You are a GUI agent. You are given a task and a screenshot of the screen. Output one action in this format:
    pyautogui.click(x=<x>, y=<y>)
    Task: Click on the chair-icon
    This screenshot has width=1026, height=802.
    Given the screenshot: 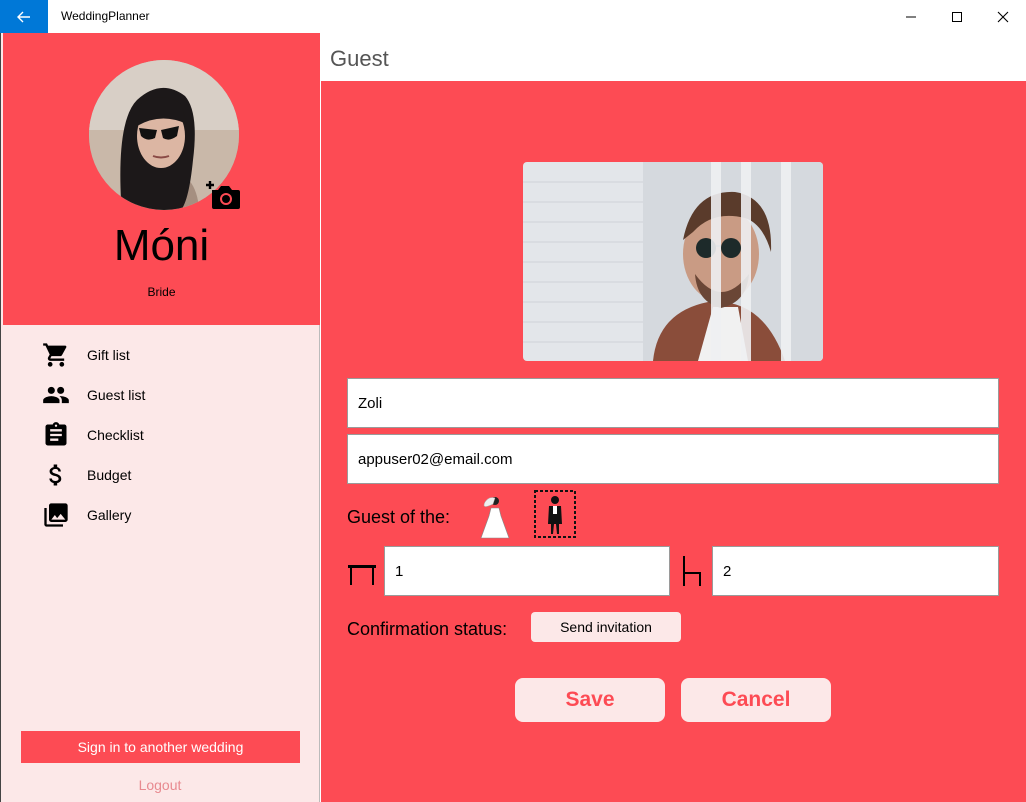 What is the action you would take?
    pyautogui.click(x=692, y=571)
    